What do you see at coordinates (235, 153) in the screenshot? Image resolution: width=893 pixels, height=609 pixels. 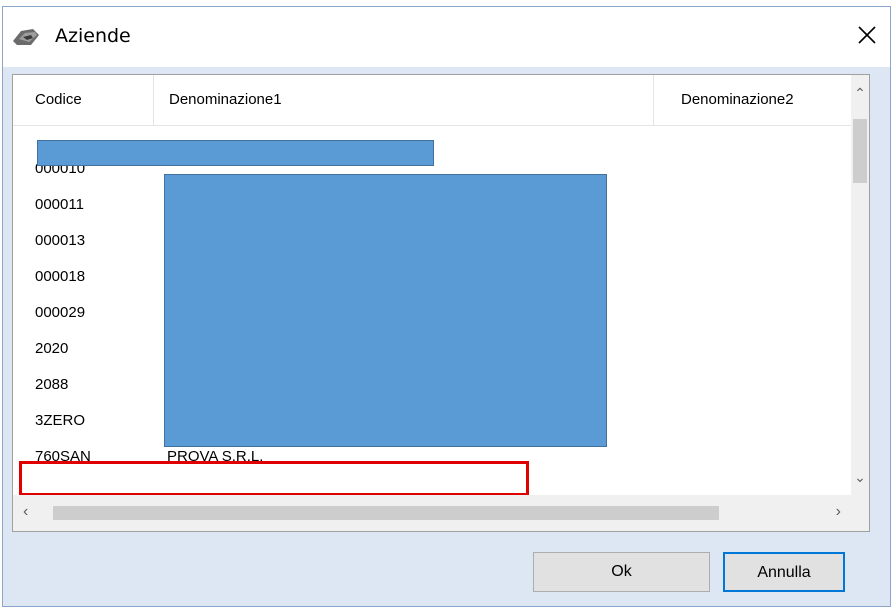 I see `redaction-box` at bounding box center [235, 153].